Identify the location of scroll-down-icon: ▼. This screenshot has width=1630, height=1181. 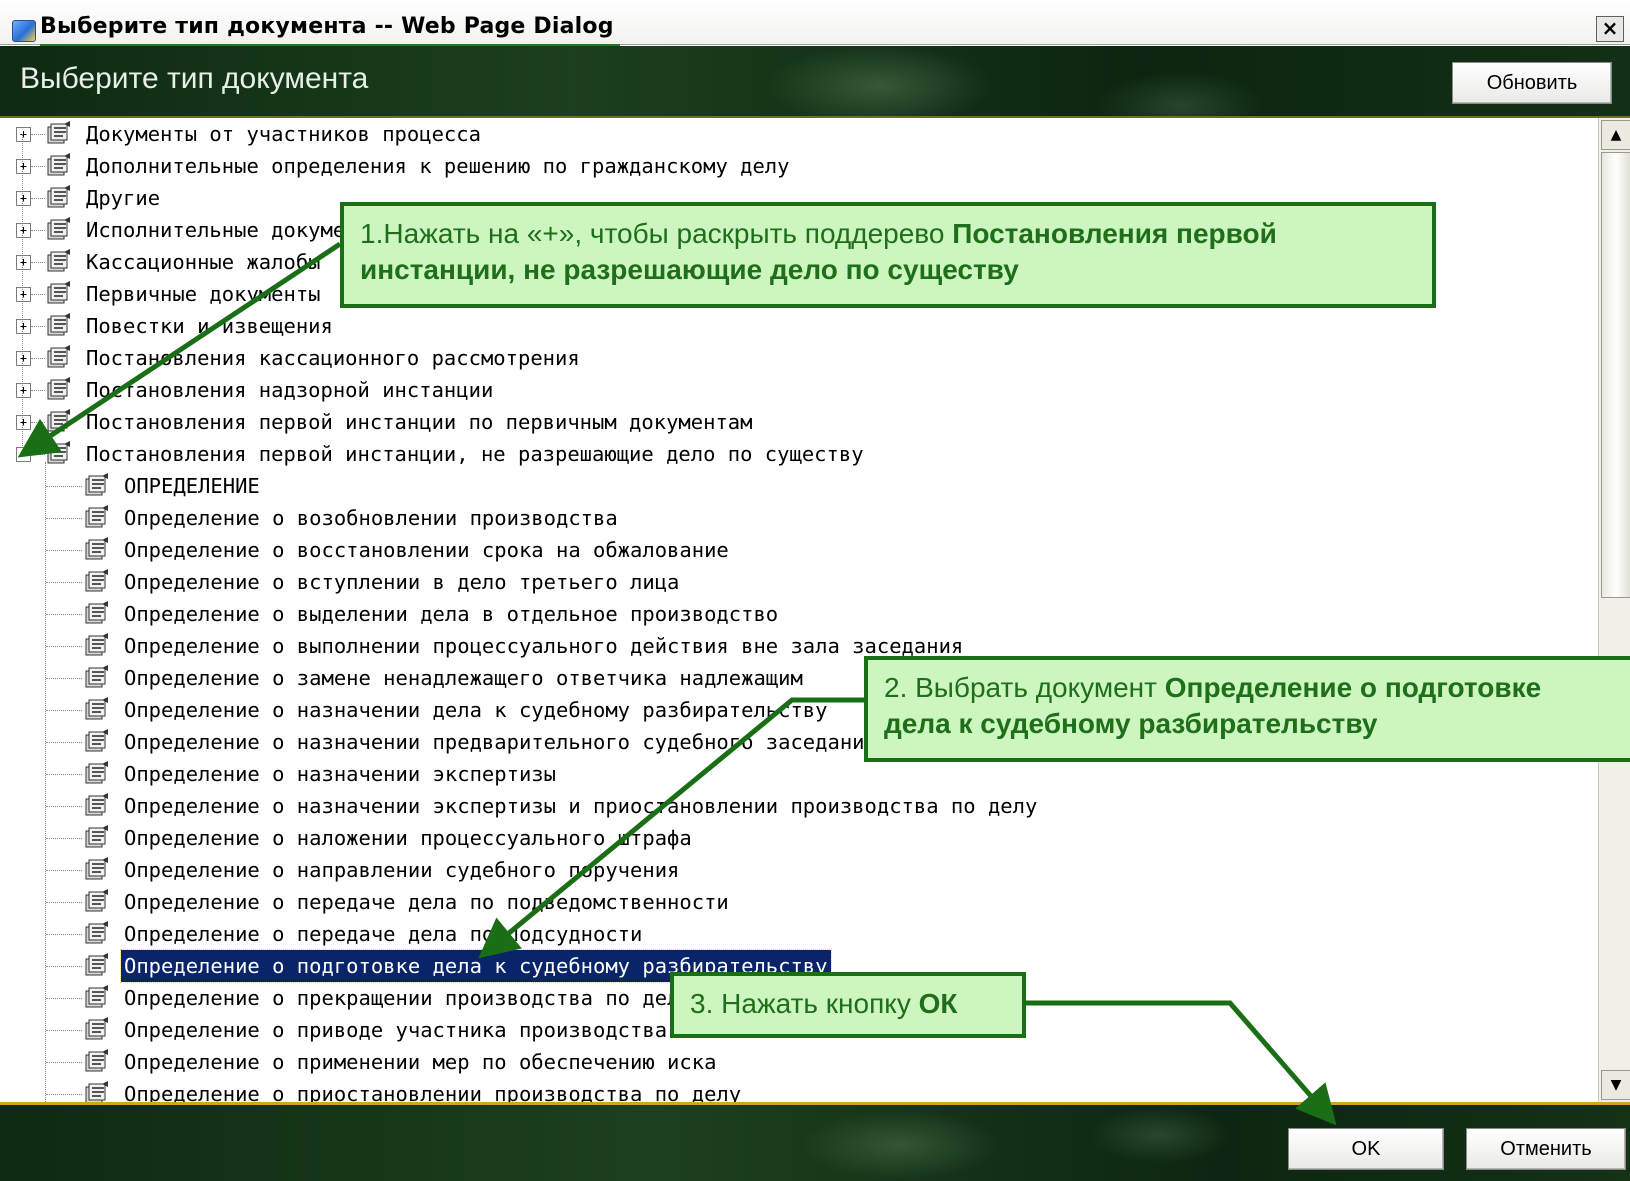
(1615, 1085).